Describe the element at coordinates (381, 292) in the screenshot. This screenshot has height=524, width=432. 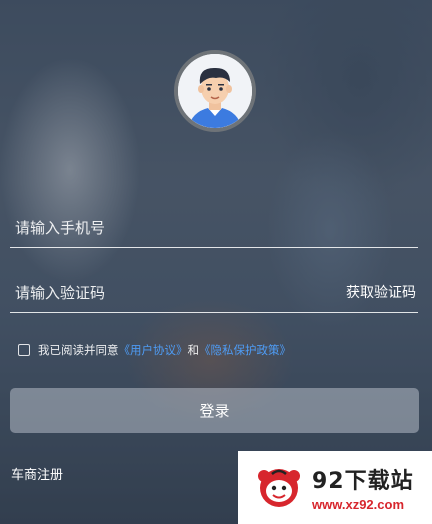
I see `get-code-button: 获取验证码` at that location.